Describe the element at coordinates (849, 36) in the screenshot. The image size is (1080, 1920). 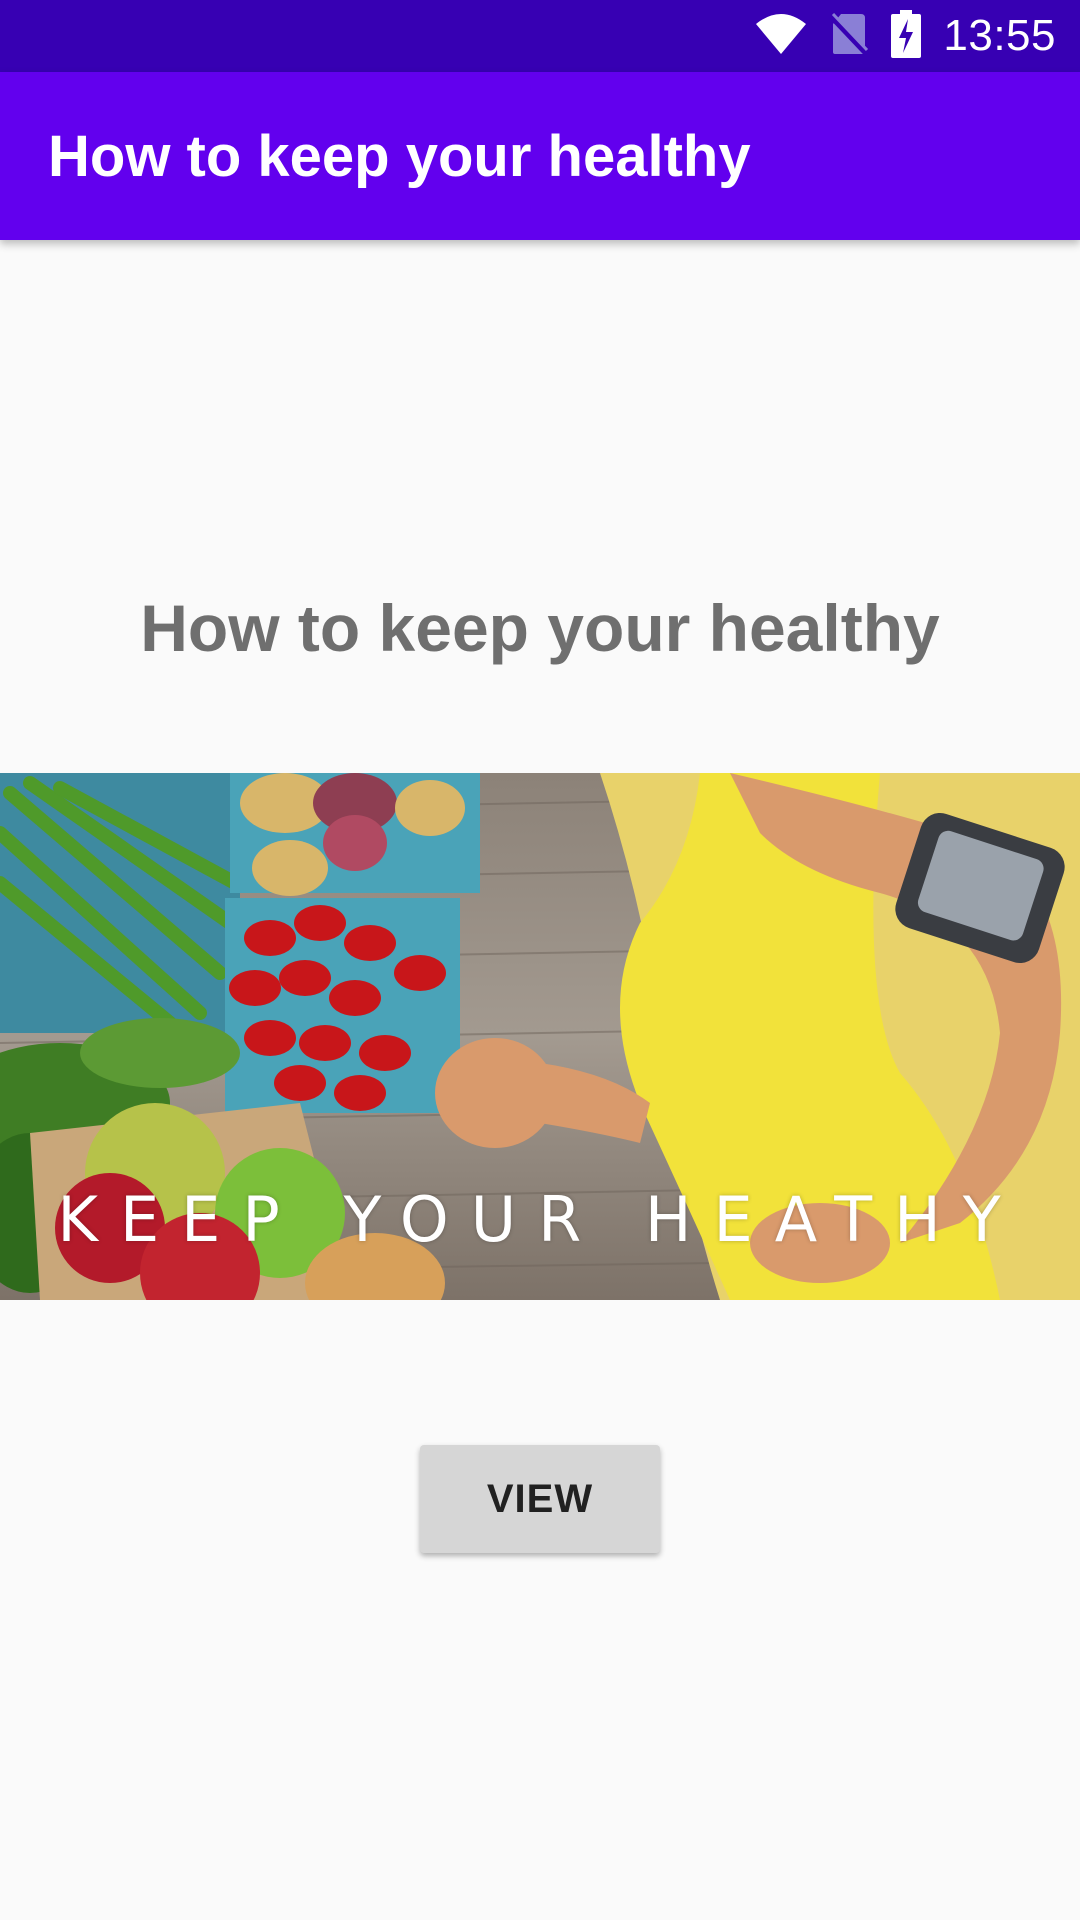
I see `no-sim-icon` at that location.